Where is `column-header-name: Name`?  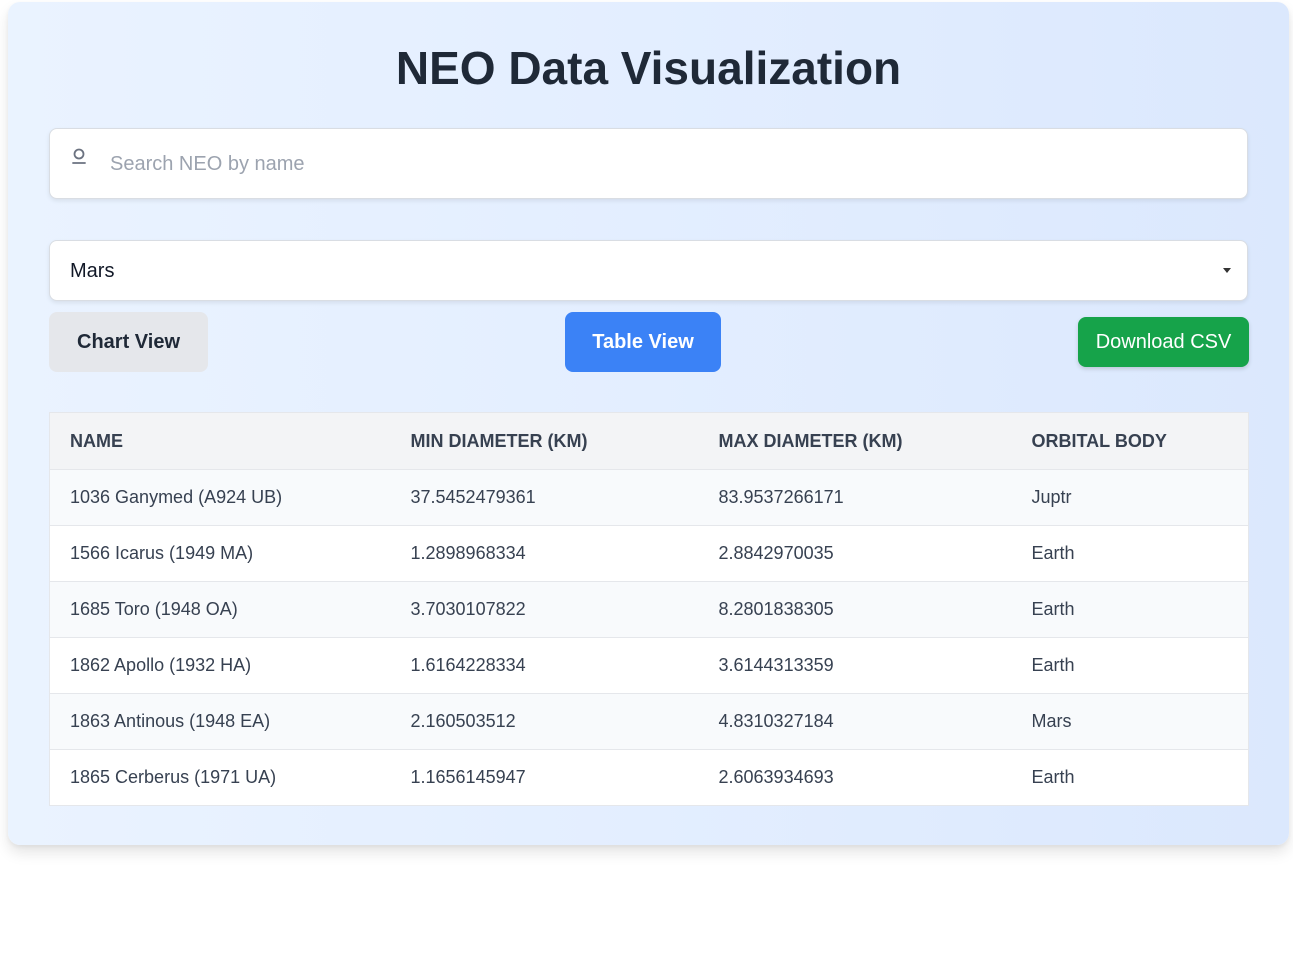 column-header-name: Name is located at coordinates (220, 441).